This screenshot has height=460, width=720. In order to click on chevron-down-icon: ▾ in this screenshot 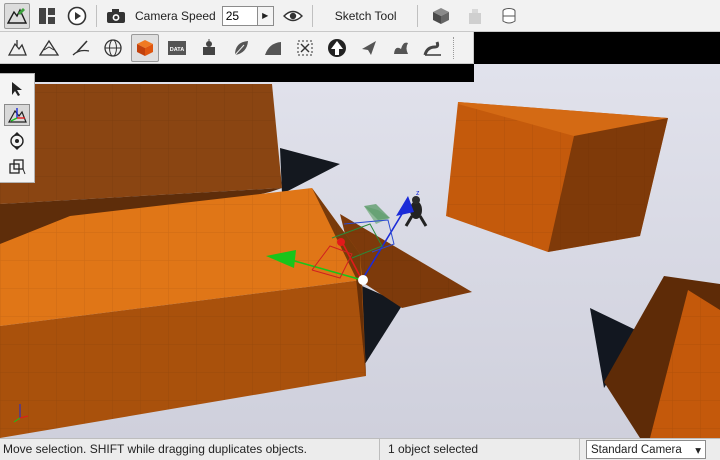, I will do `click(698, 450)`.